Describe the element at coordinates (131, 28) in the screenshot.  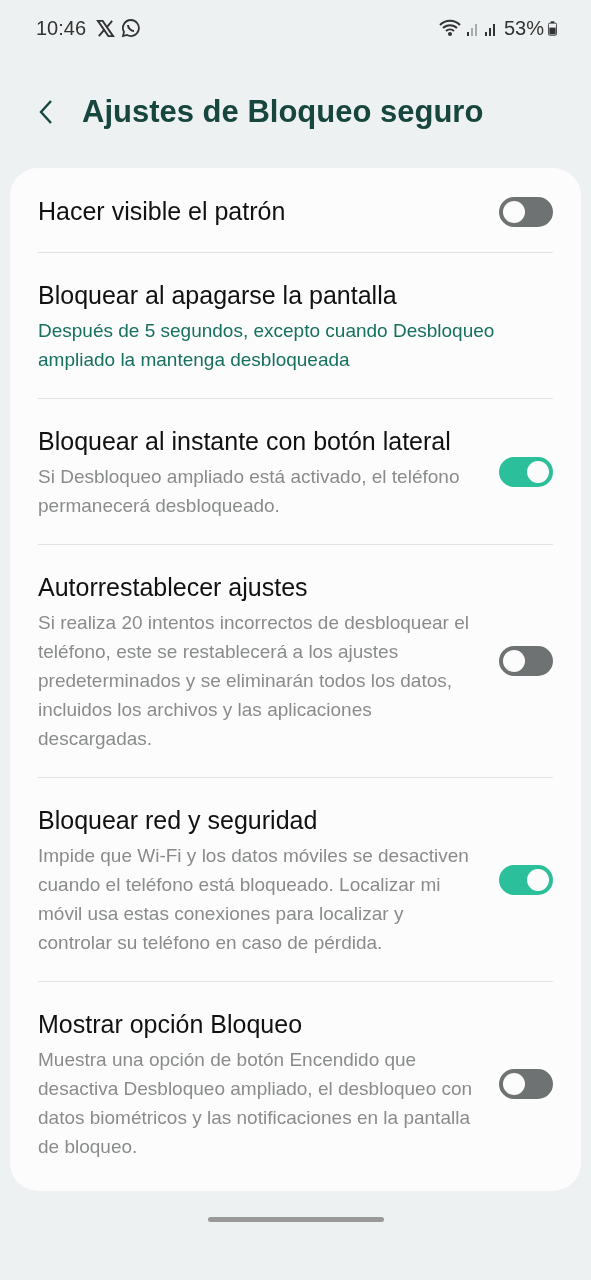
I see `chat-bubble-icon` at that location.